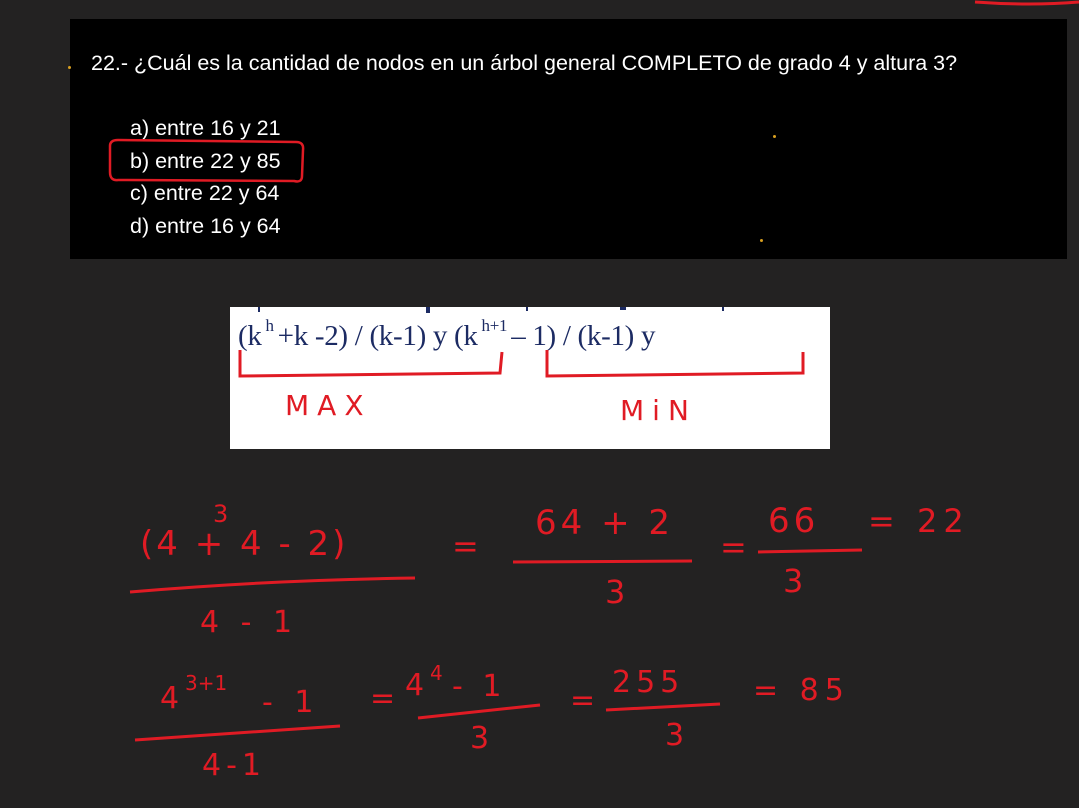 The image size is (1079, 808). Describe the element at coordinates (205, 193) in the screenshot. I see `option-c: c) entre 22 y 64` at that location.